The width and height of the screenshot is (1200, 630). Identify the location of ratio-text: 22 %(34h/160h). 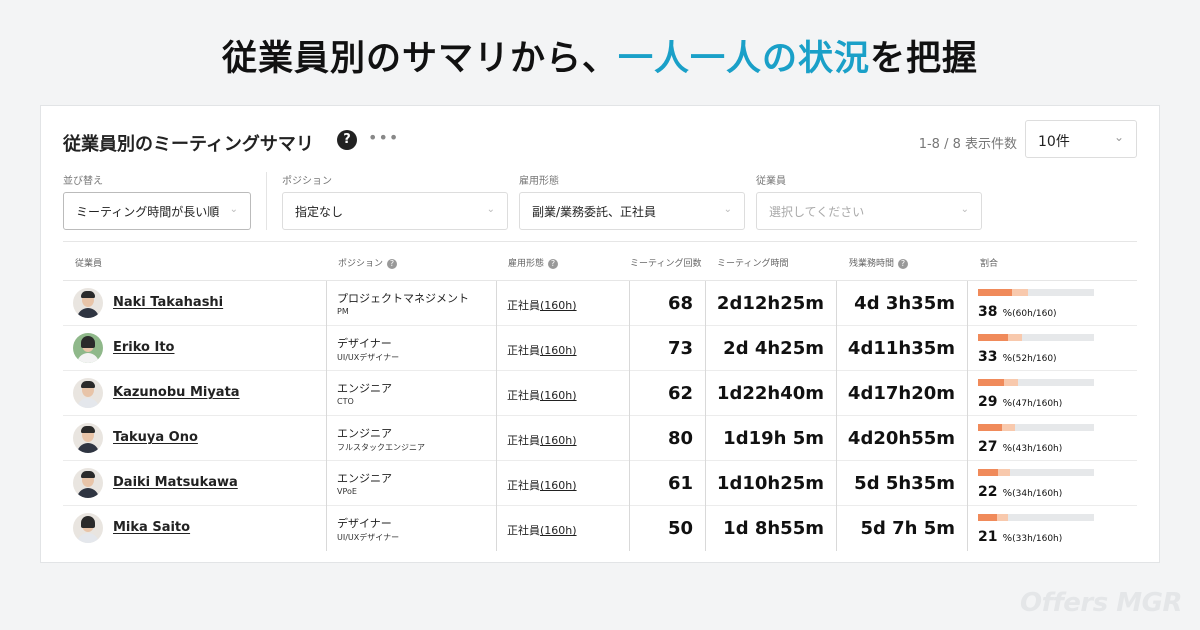
(1020, 492).